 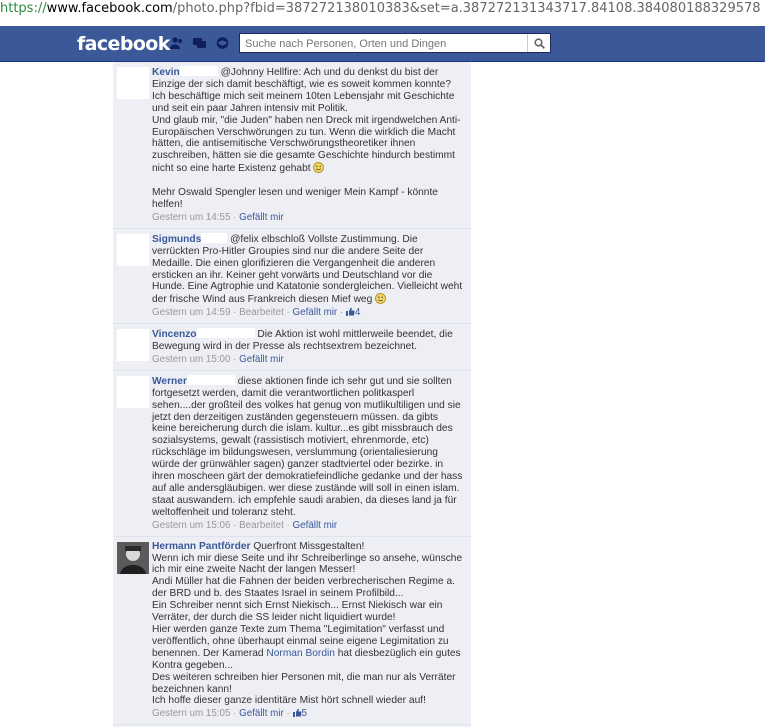 I want to click on mention-link: Norman Bordin, so click(x=300, y=653).